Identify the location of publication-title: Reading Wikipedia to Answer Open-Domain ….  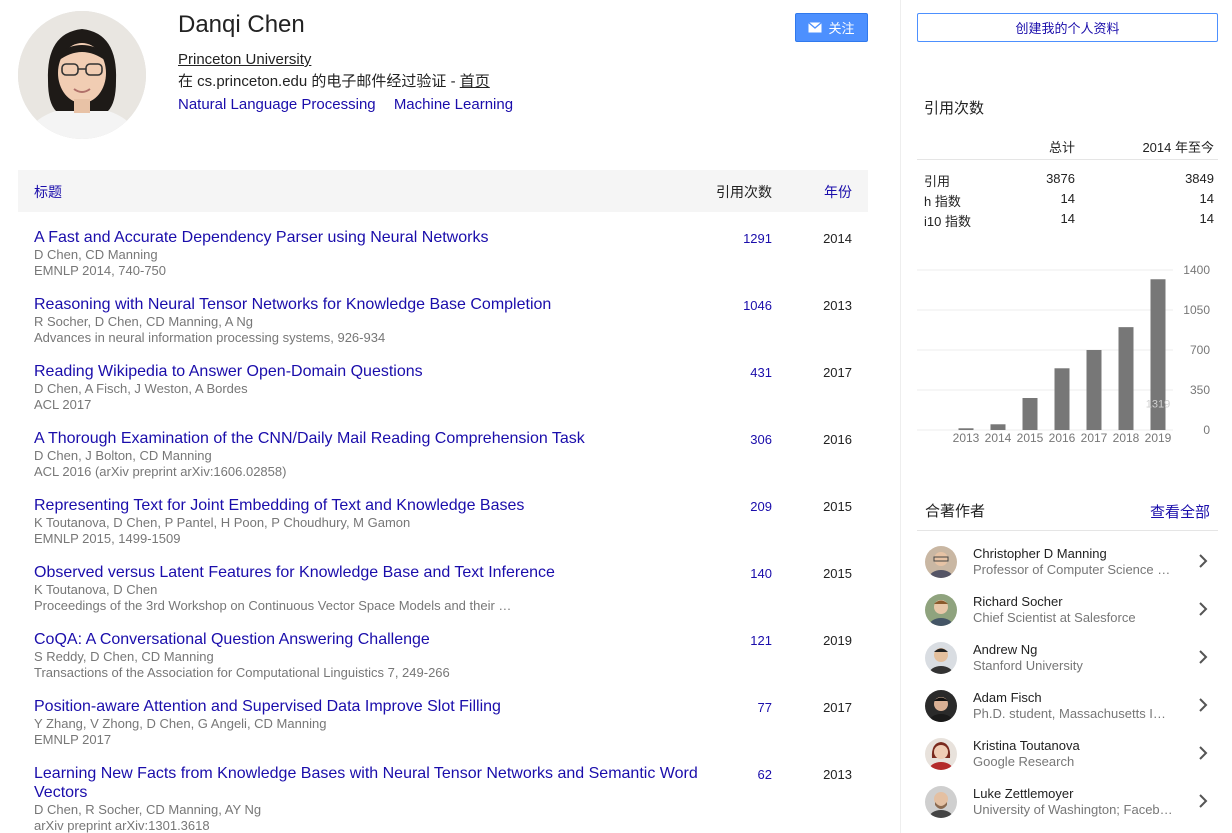
(369, 371).